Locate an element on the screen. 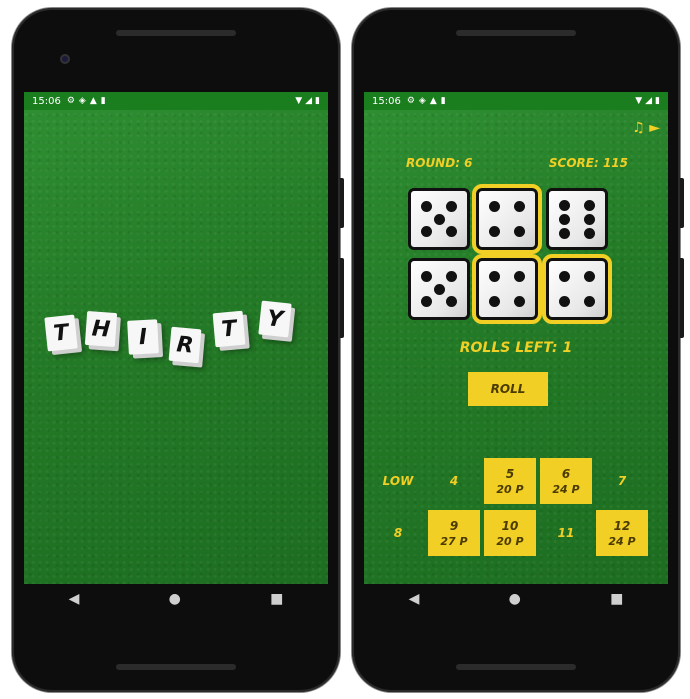 The image size is (690, 699). title-logo: T H I R T Y is located at coordinates (176, 343).